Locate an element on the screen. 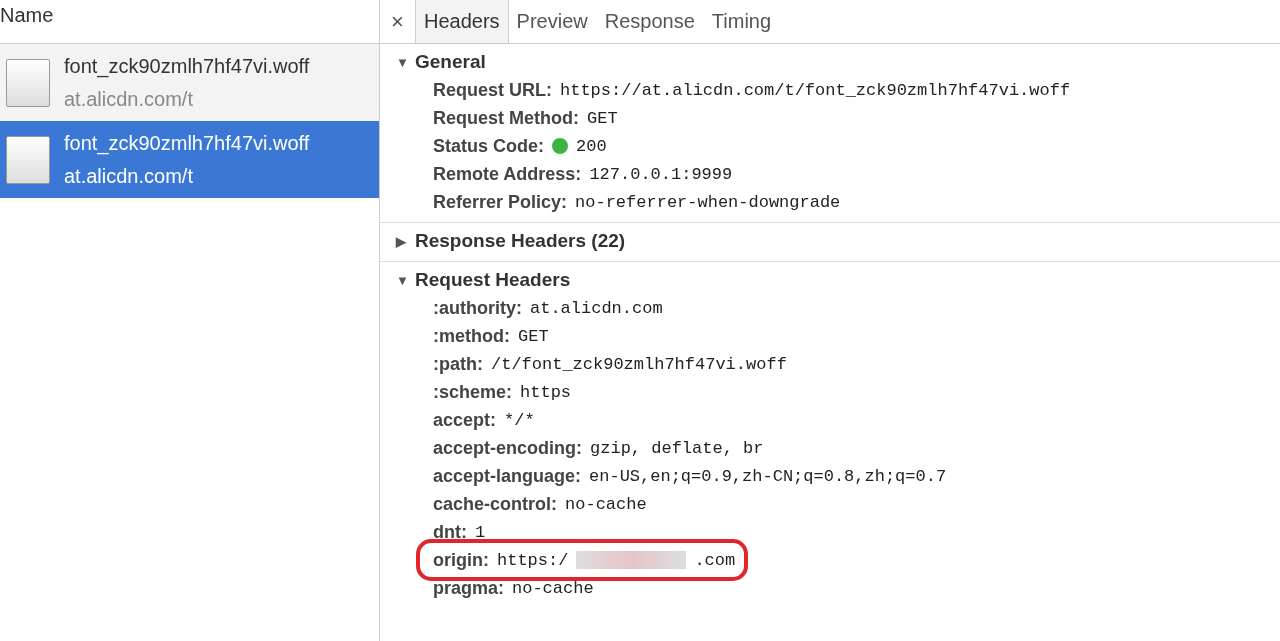 This screenshot has height=641, width=1280. header-value: https://at.alicdn.com/t/font_zck90zmlh7hf47vi.woff is located at coordinates (815, 90).